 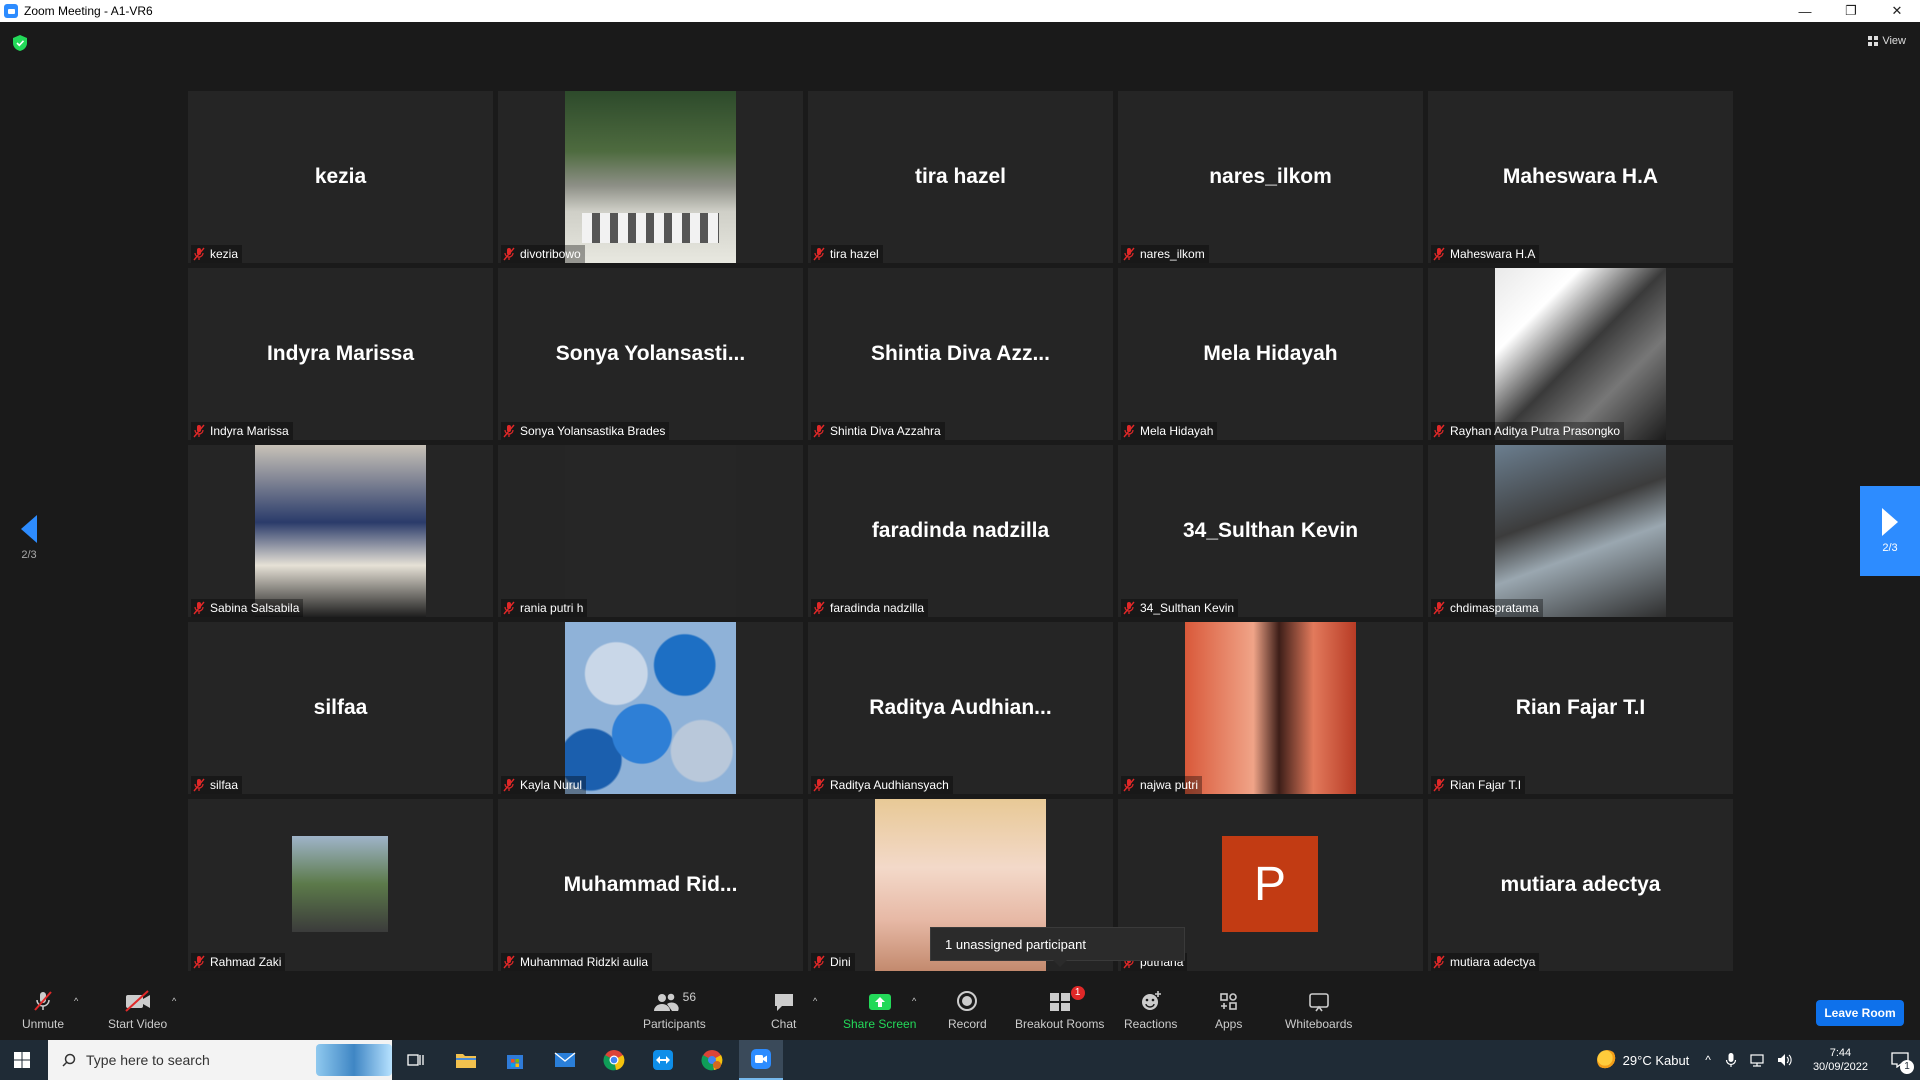 What do you see at coordinates (960, 11) in the screenshot?
I see `window-titlebar: Zoom Meeting - A1-VR6 — ❐ ✕` at bounding box center [960, 11].